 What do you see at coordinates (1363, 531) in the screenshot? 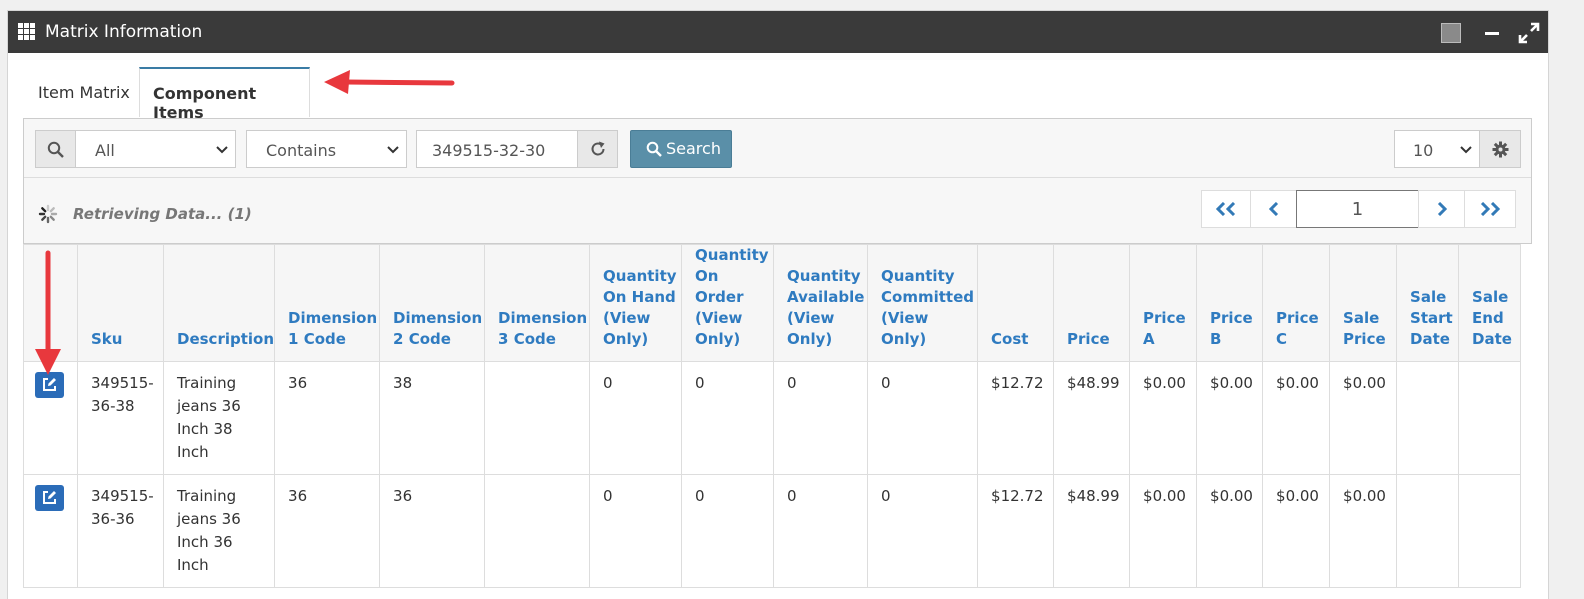
I see `cell-sale-price: $0.00` at bounding box center [1363, 531].